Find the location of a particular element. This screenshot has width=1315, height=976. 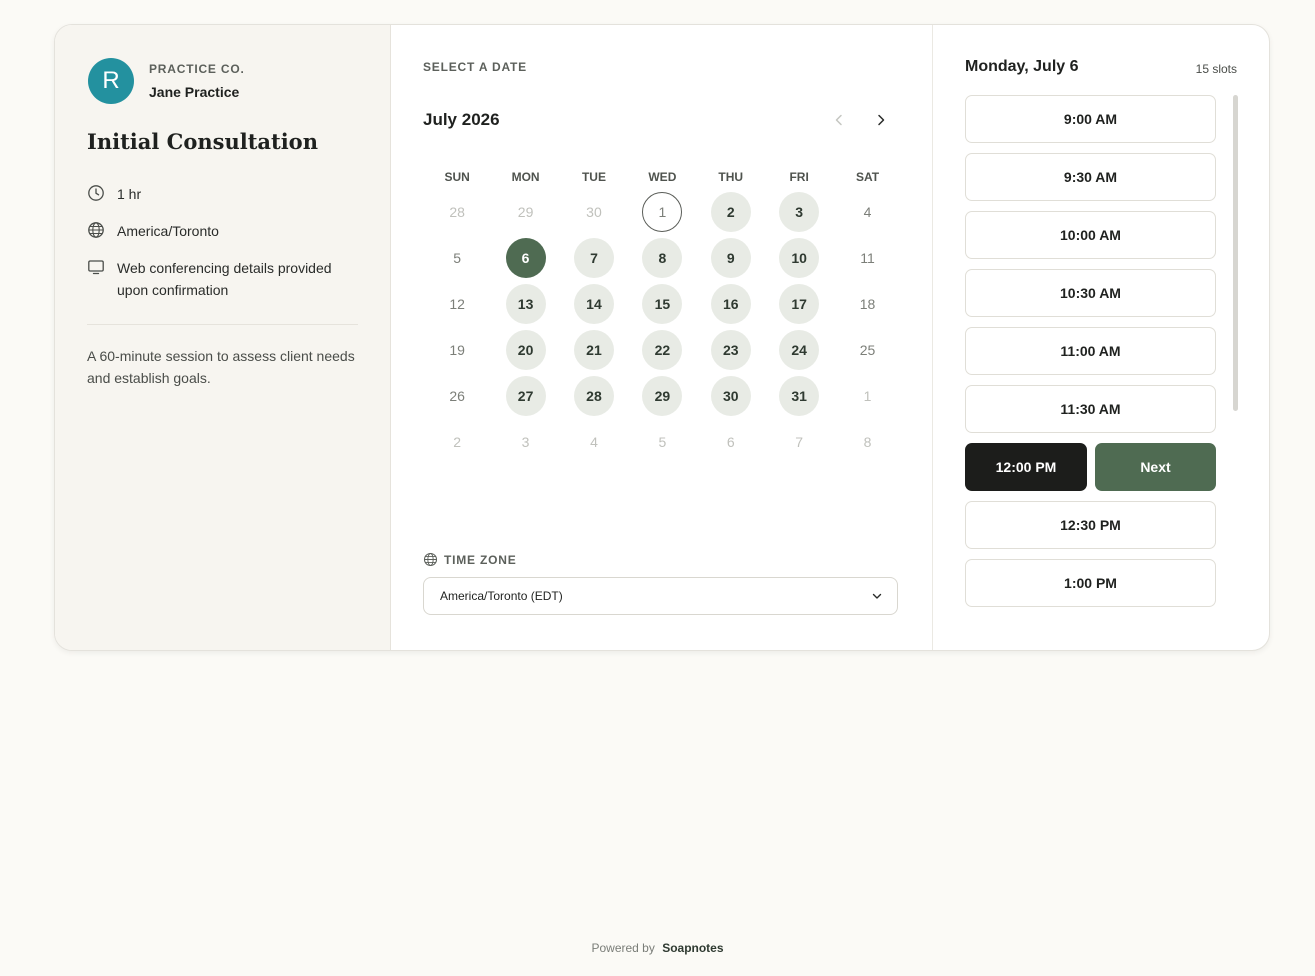

timezone-select: America/Toronto (EDT) is located at coordinates (660, 596).